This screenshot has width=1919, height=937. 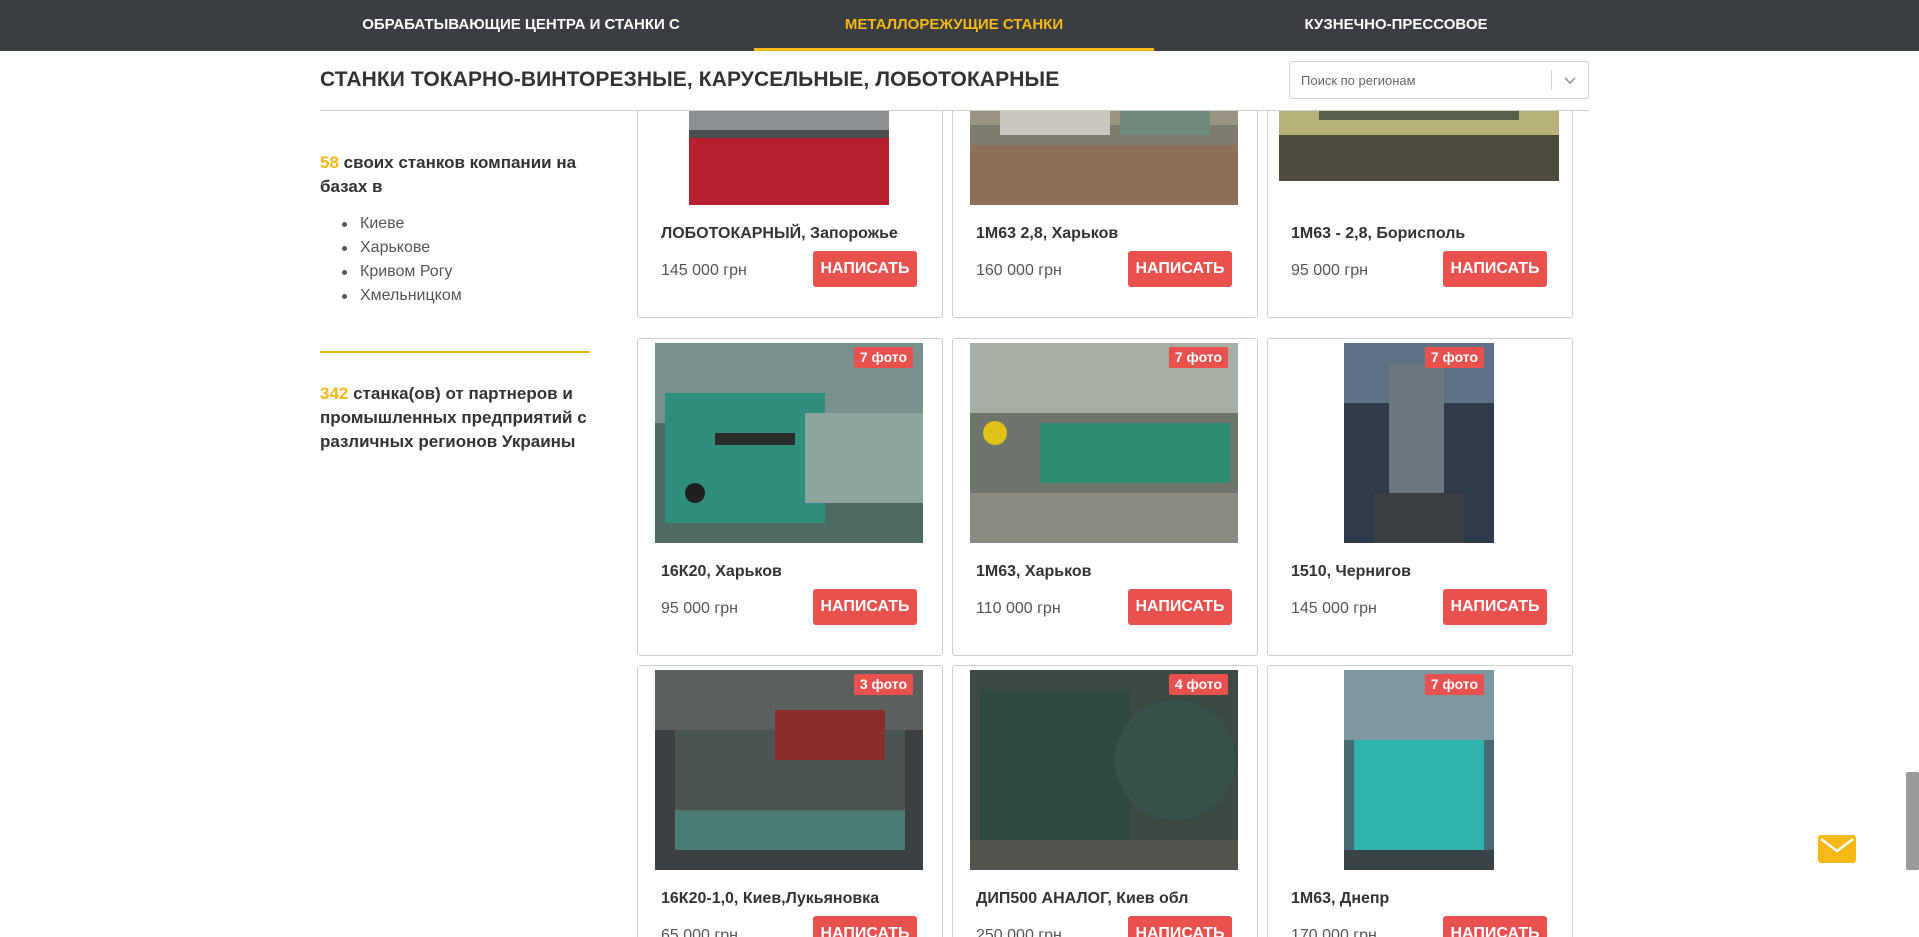 I want to click on machine-photo: 3 фото, so click(x=789, y=770).